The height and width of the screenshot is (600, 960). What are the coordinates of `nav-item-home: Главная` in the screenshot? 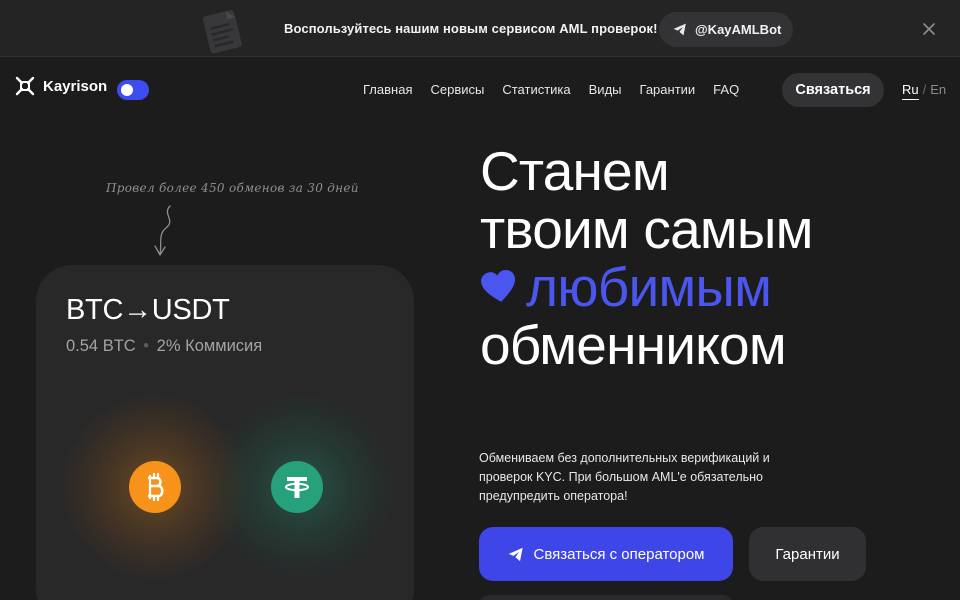 It's located at (387, 89).